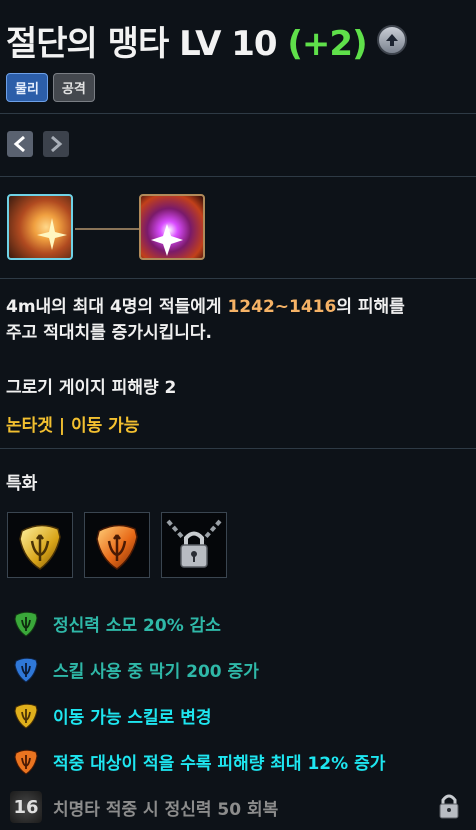  I want to click on skill-tags: 물리 공격, so click(50, 87).